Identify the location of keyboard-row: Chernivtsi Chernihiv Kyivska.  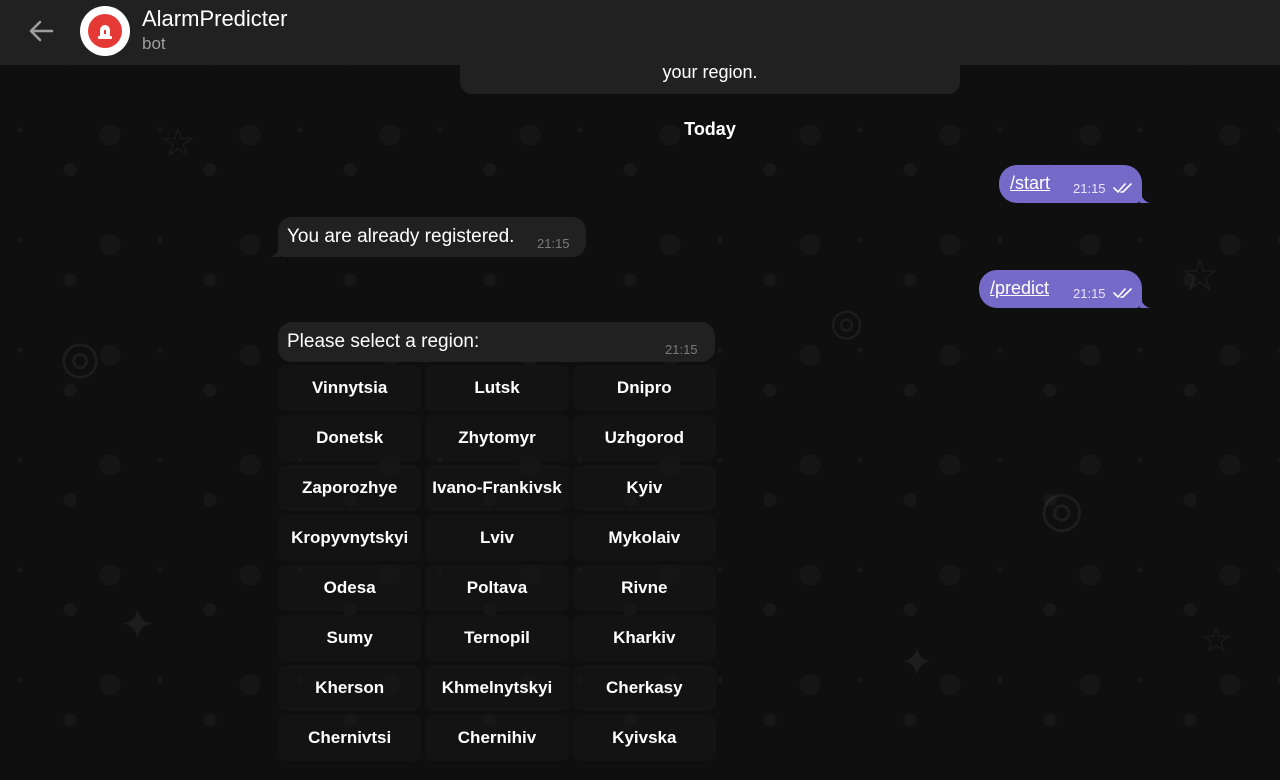
(497, 738).